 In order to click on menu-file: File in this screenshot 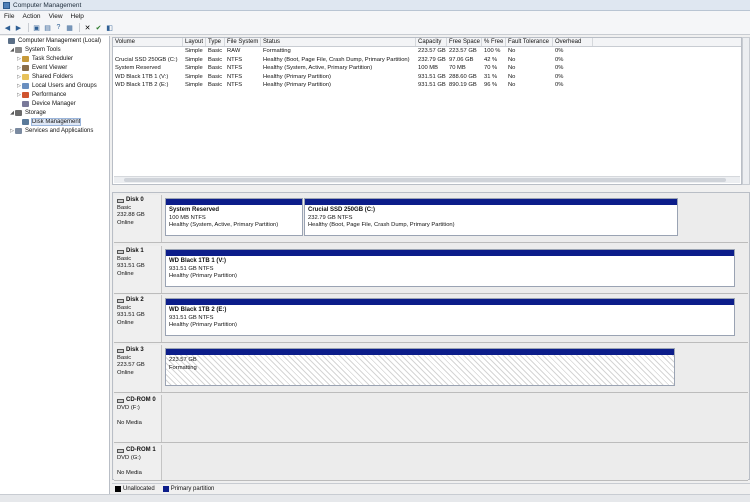, I will do `click(9, 16)`.